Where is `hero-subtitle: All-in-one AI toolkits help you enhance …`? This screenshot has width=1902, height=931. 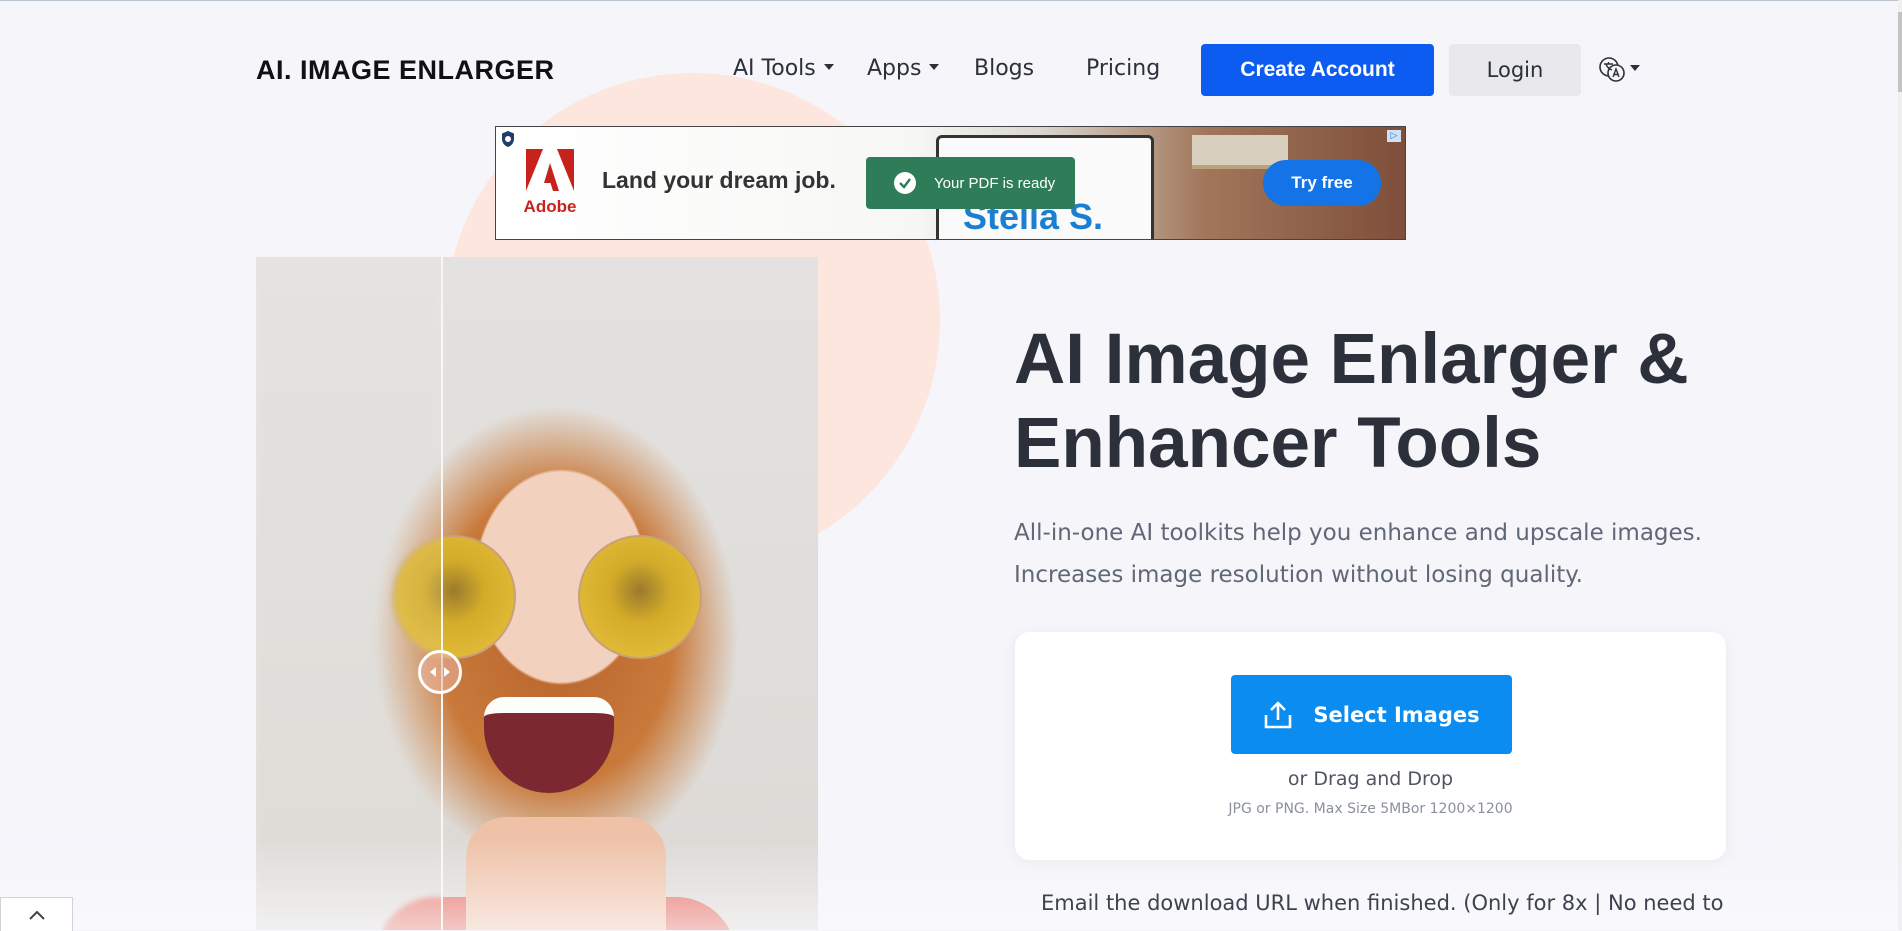 hero-subtitle: All-in-one AI toolkits help you enhance … is located at coordinates (1358, 554).